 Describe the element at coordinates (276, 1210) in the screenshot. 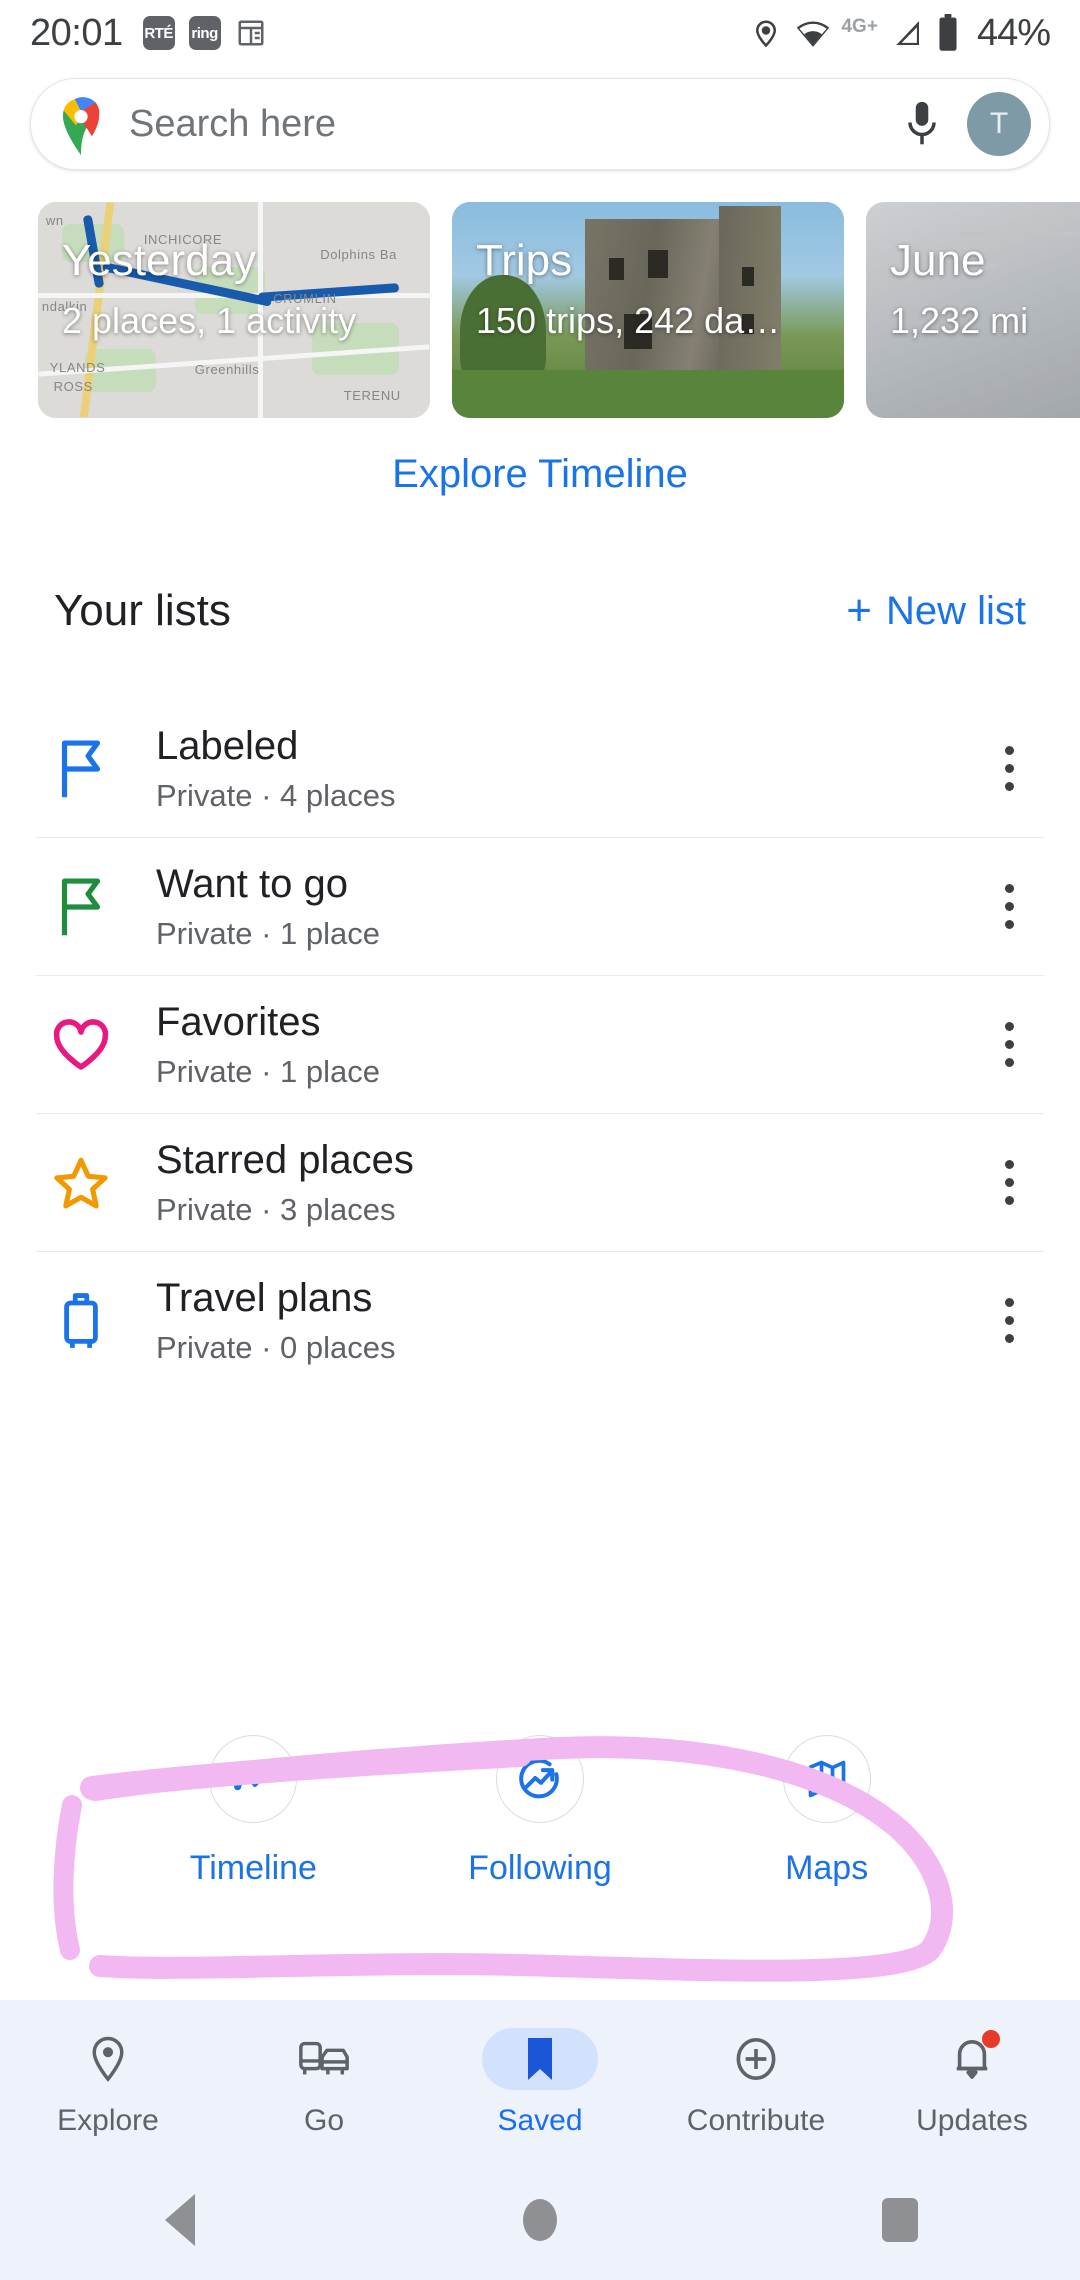

I see `list-item-meta: Private · 3 places` at that location.